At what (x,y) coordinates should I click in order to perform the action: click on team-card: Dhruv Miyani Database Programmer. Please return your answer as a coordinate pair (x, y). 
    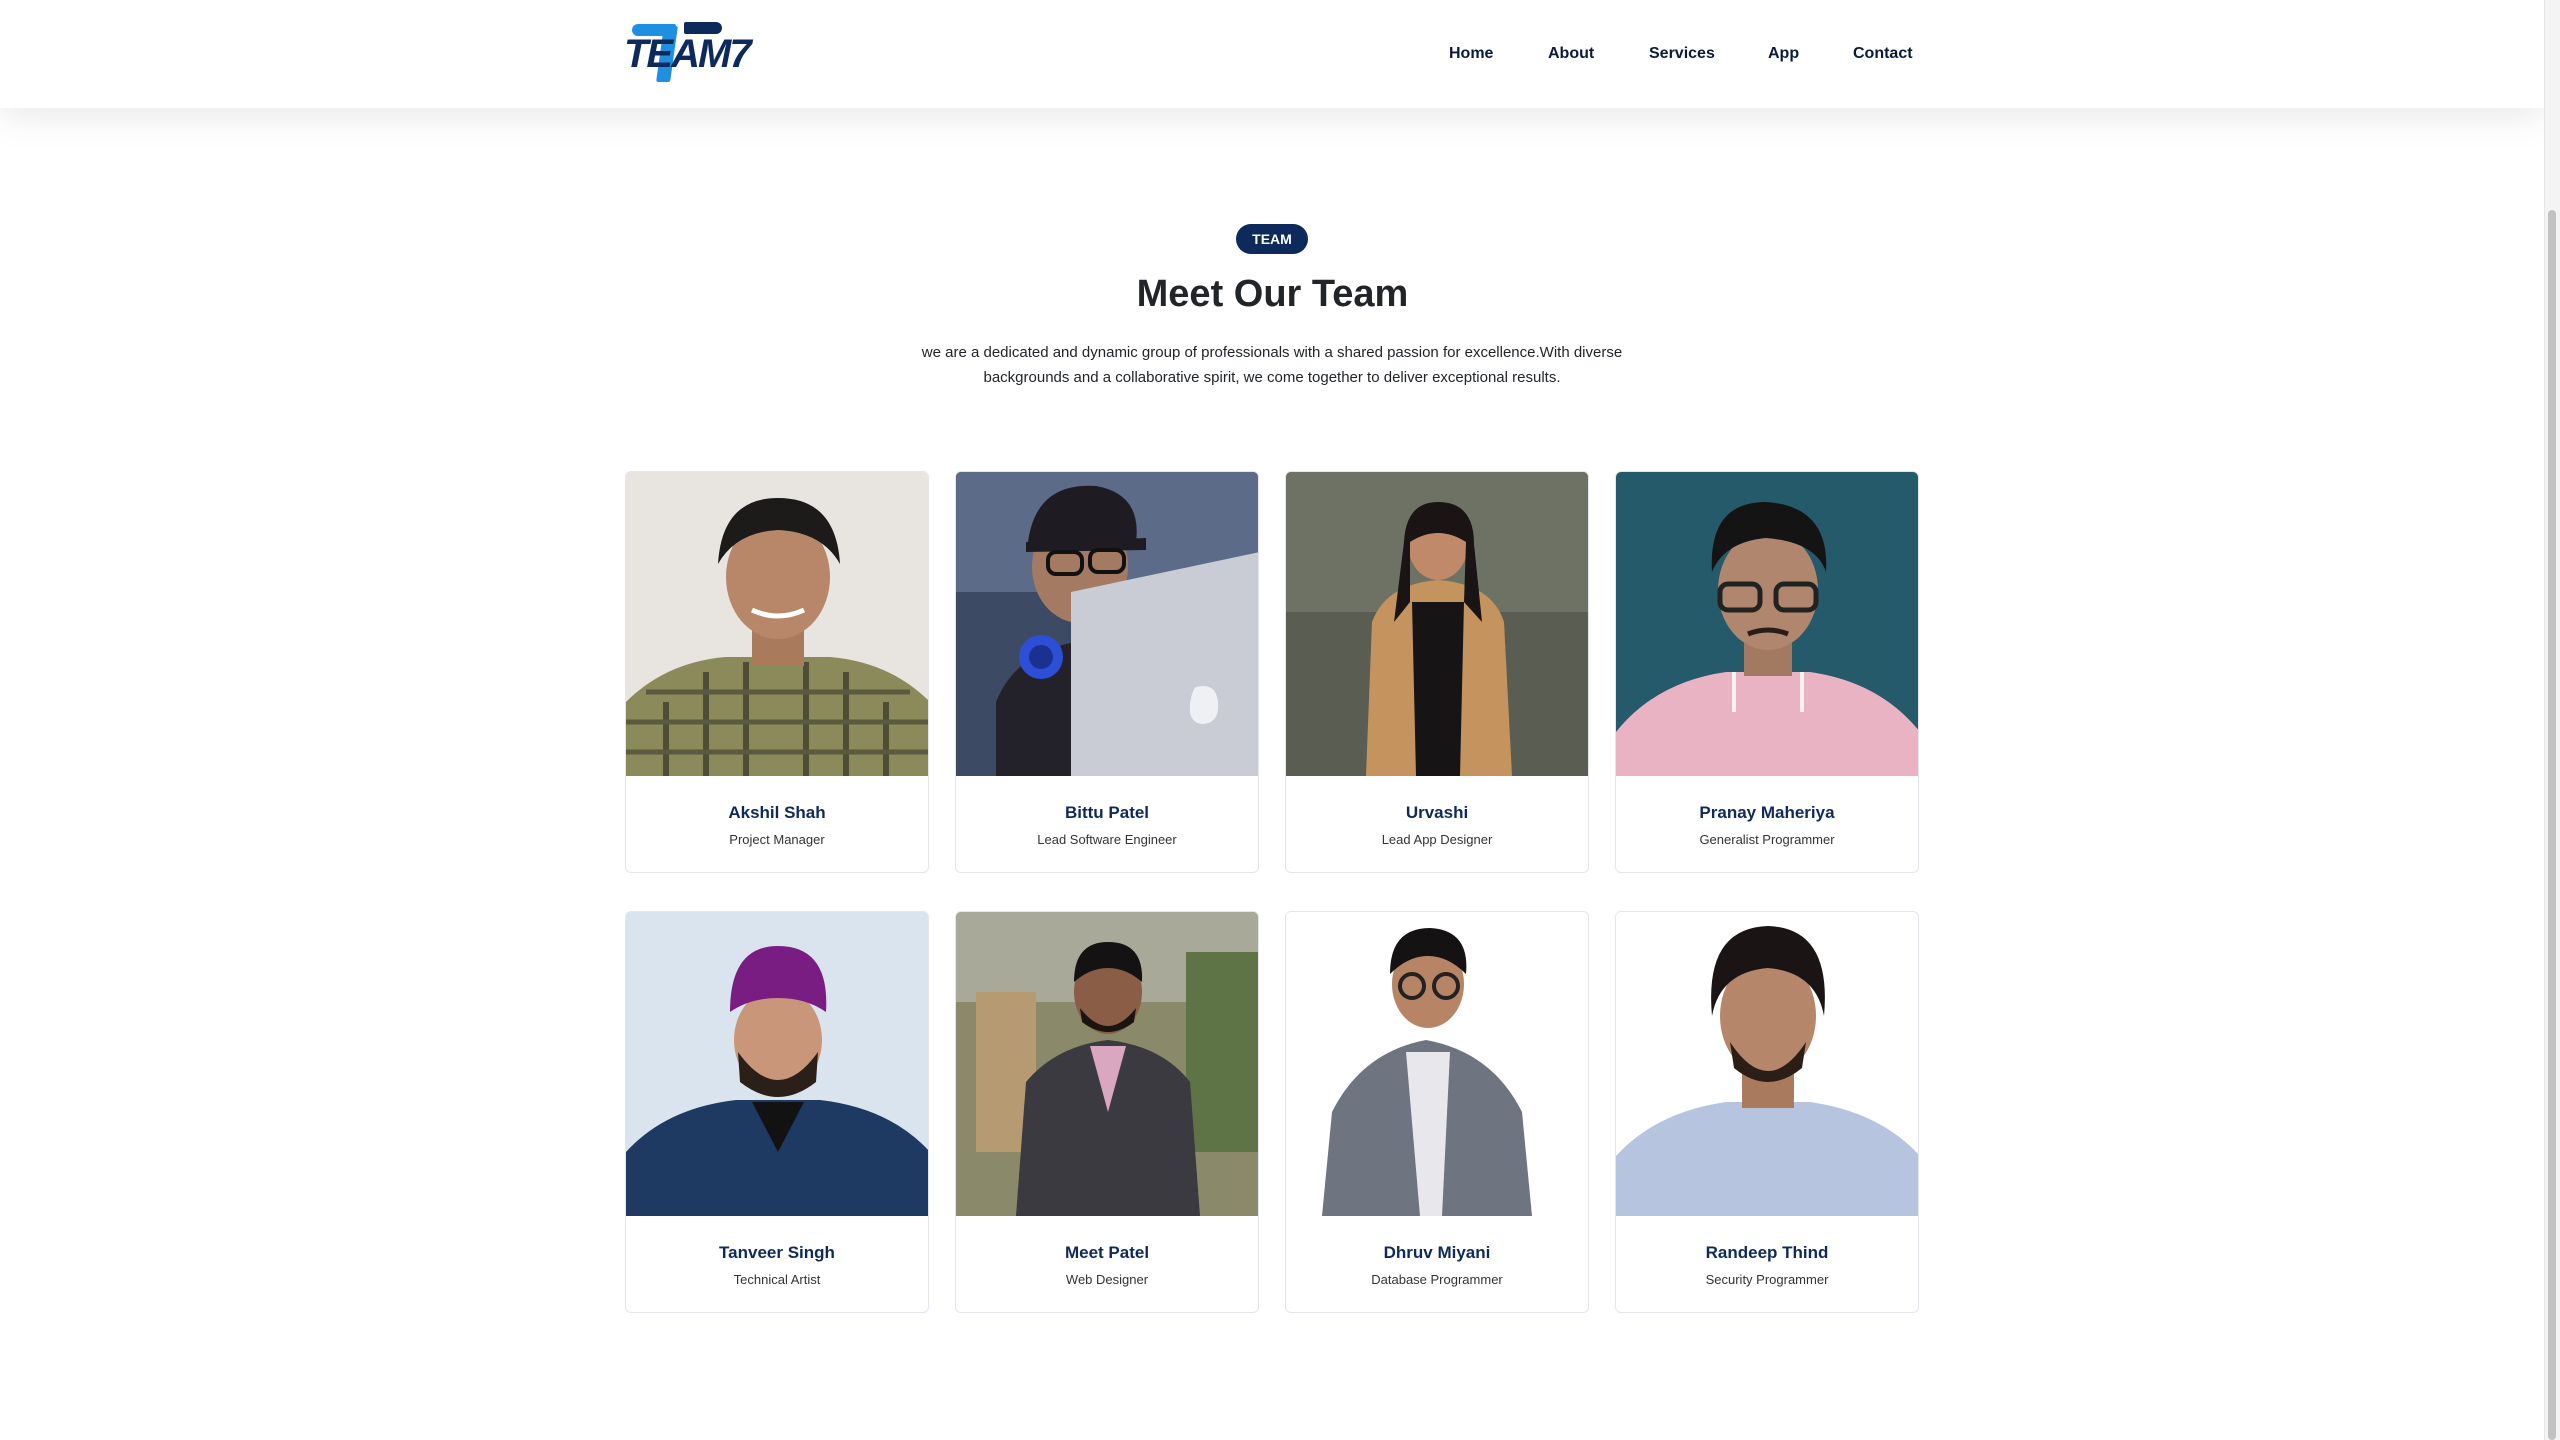
    Looking at the image, I should click on (1437, 1112).